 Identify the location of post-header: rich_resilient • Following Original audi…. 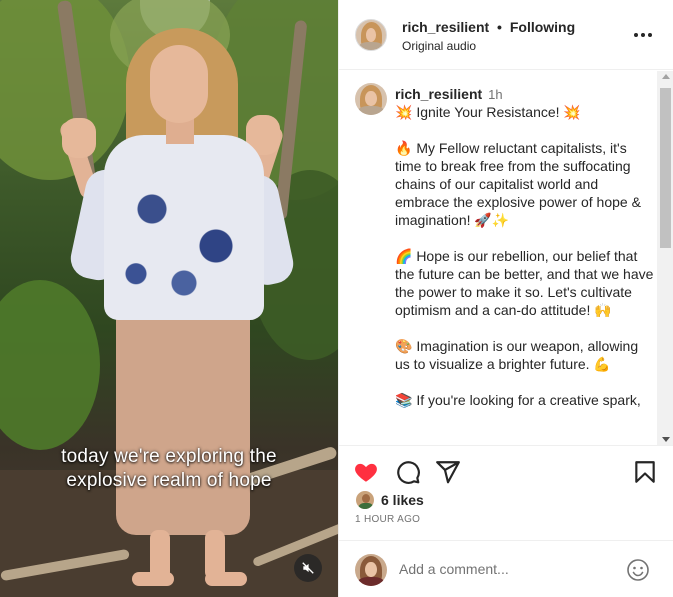
(506, 35).